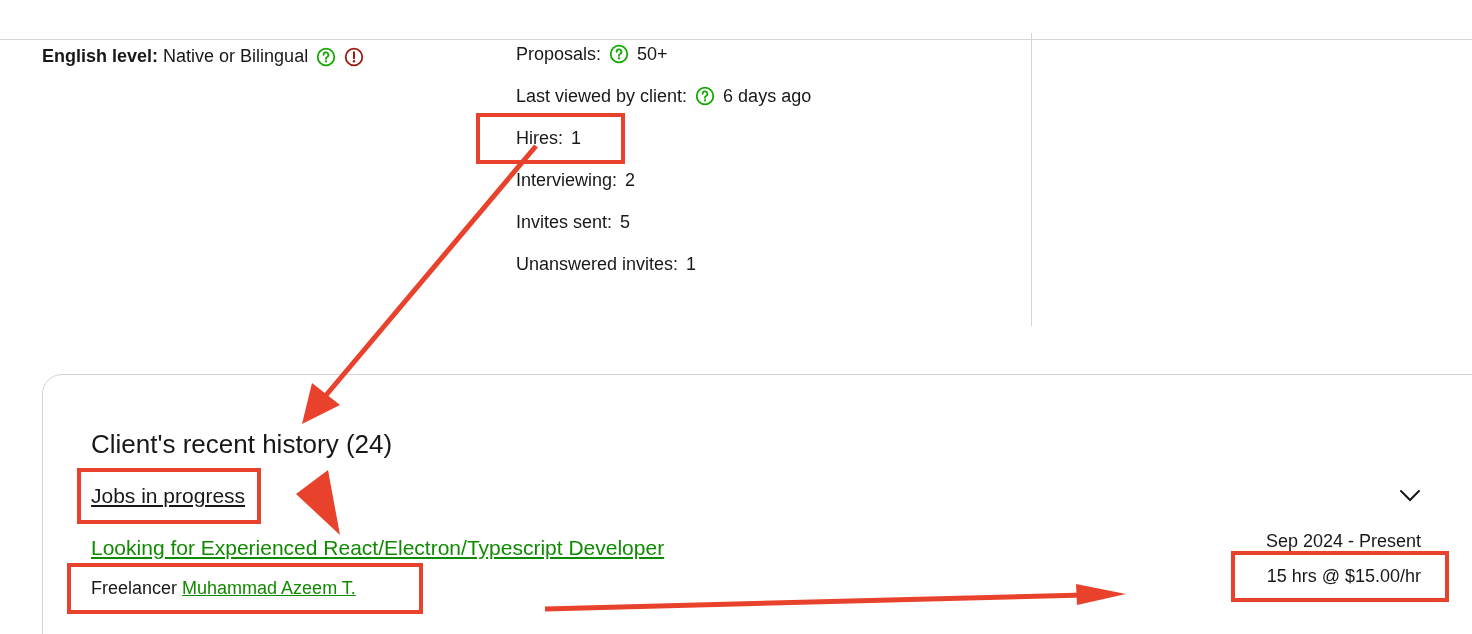 The width and height of the screenshot is (1472, 634). What do you see at coordinates (567, 180) in the screenshot?
I see `activity-label: Interviewing:` at bounding box center [567, 180].